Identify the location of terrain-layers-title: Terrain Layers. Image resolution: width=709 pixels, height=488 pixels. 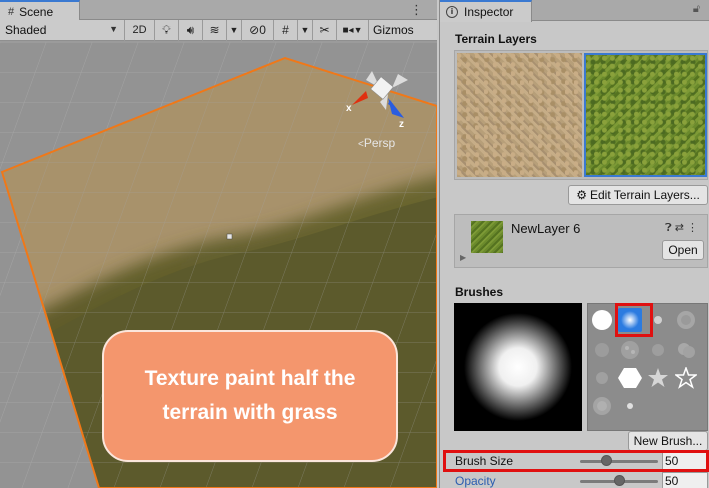
(496, 39).